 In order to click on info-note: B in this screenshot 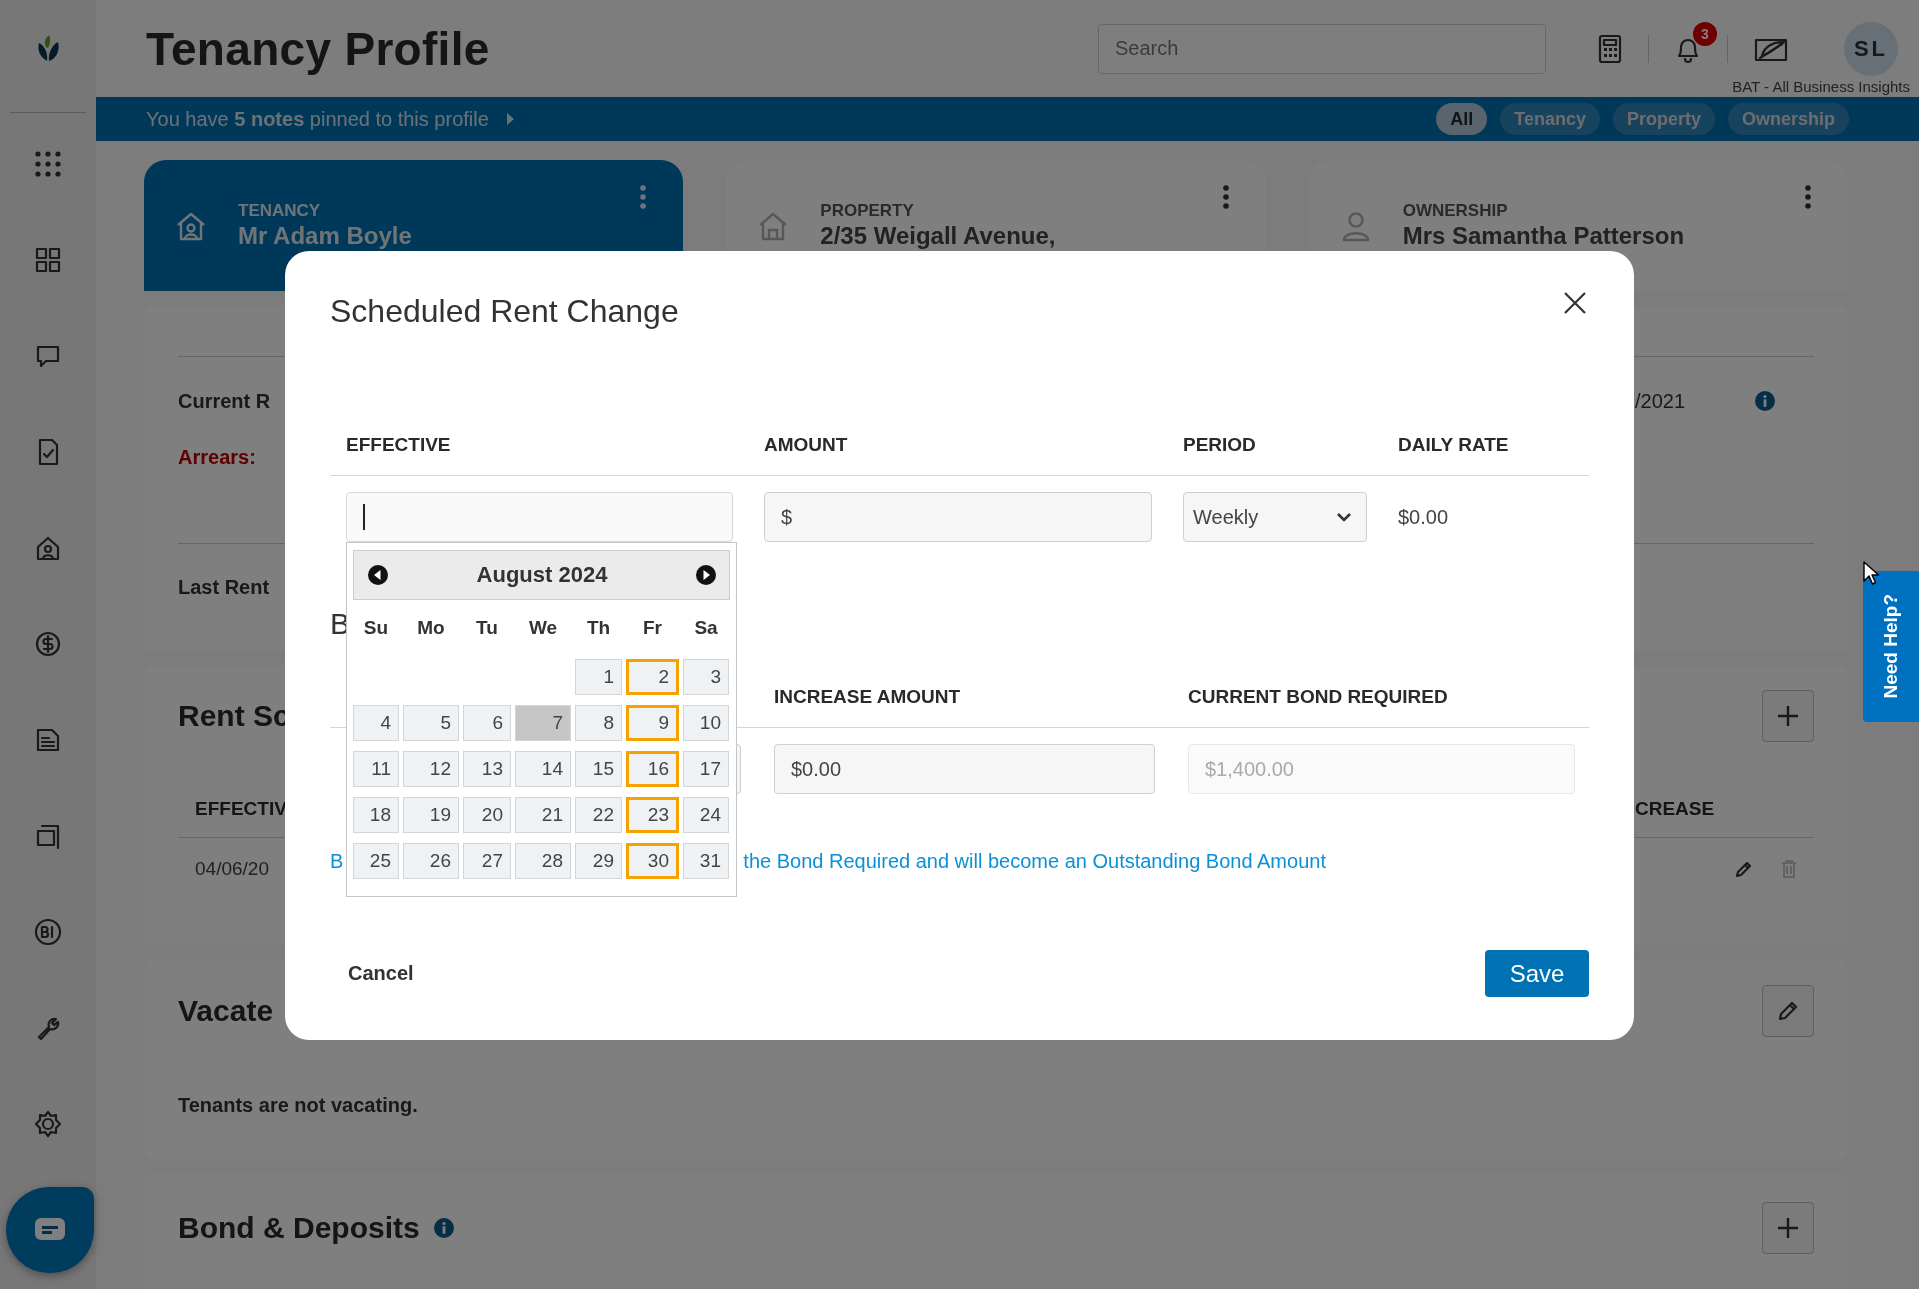, I will do `click(337, 861)`.